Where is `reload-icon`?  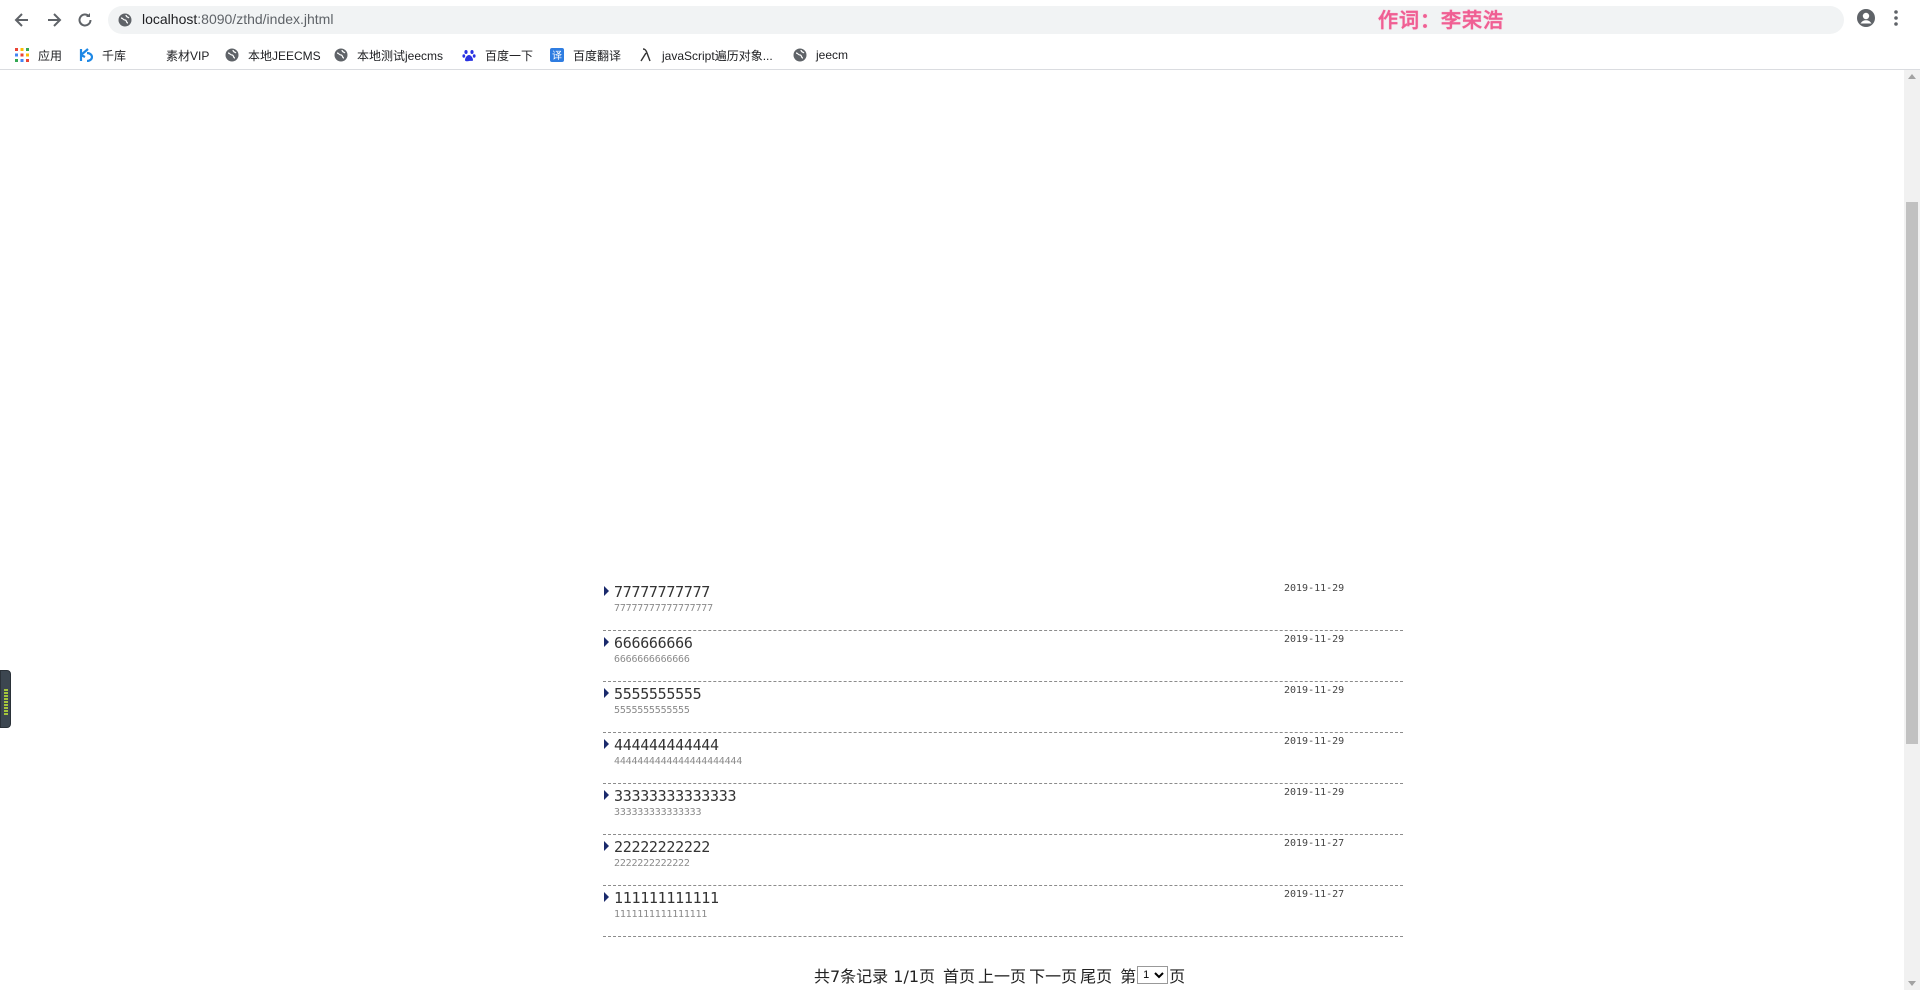 reload-icon is located at coordinates (85, 20).